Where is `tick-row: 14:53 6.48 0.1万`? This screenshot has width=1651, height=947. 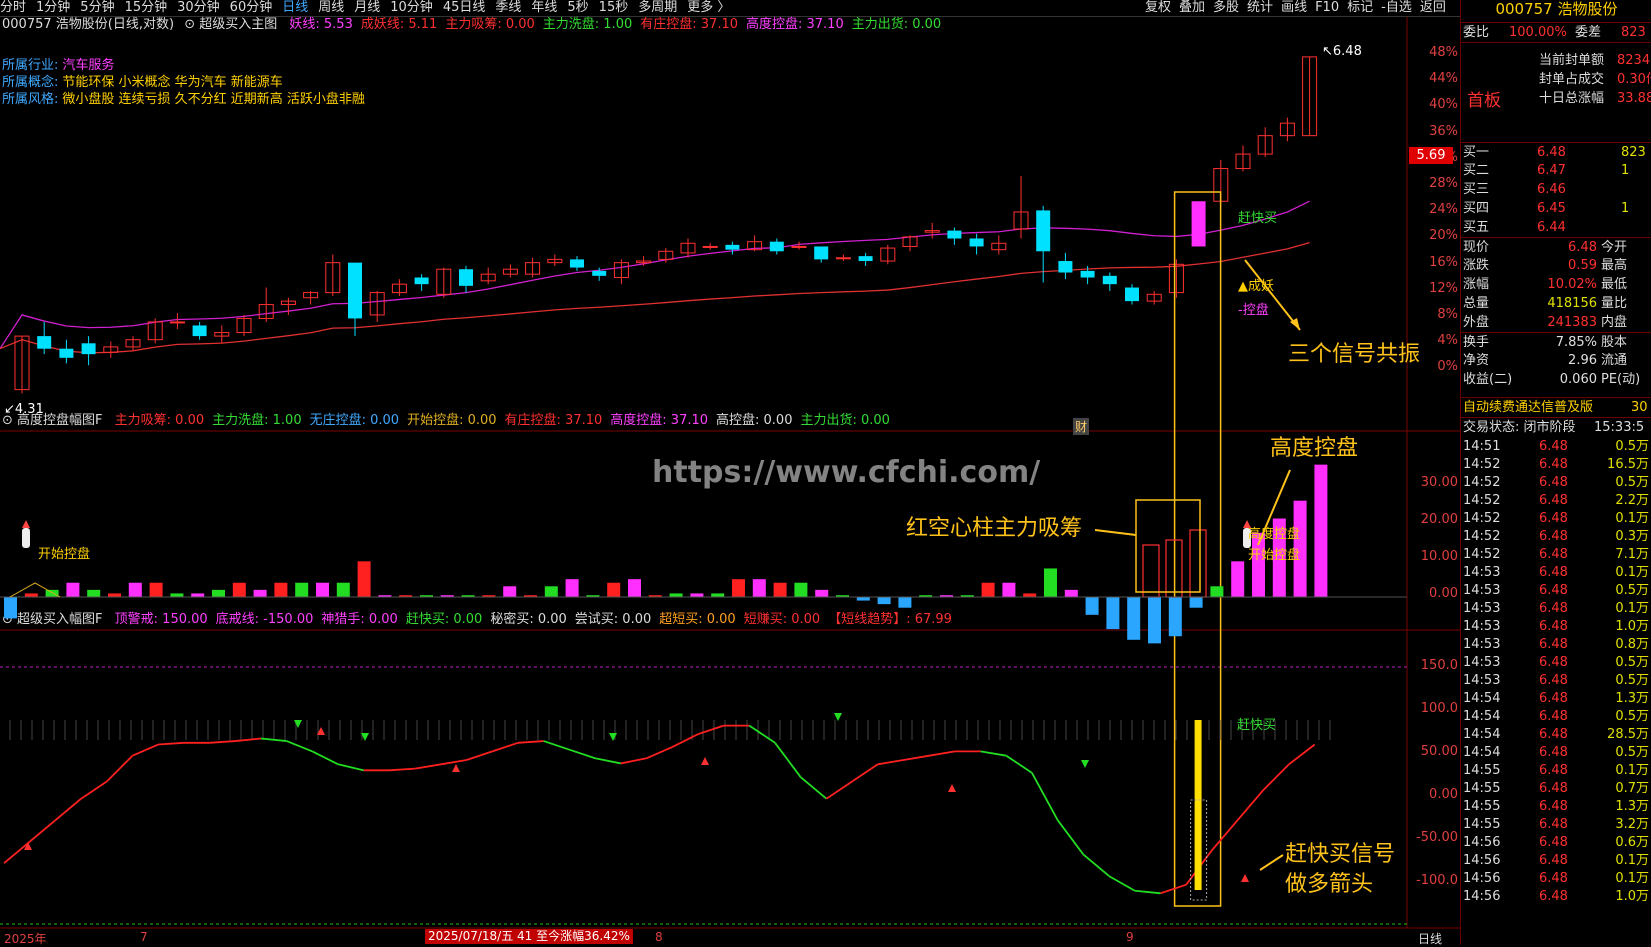
tick-row: 14:53 6.48 0.1万 is located at coordinates (1556, 573).